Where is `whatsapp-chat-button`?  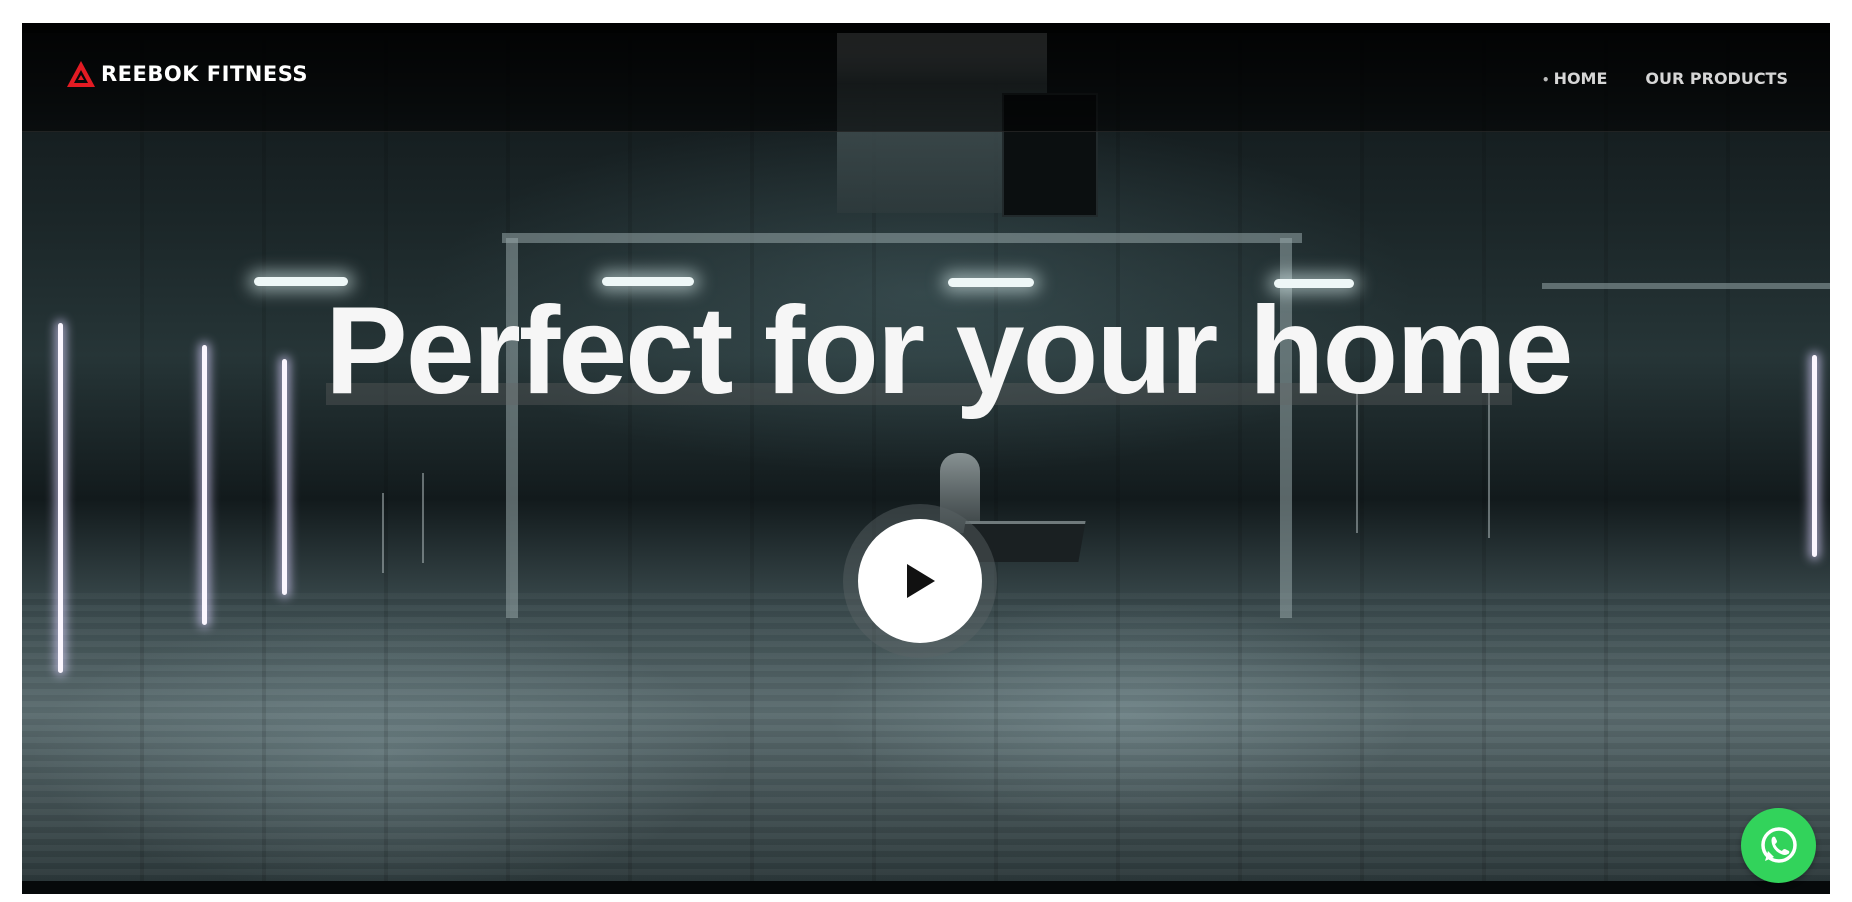
whatsapp-chat-button is located at coordinates (1778, 845).